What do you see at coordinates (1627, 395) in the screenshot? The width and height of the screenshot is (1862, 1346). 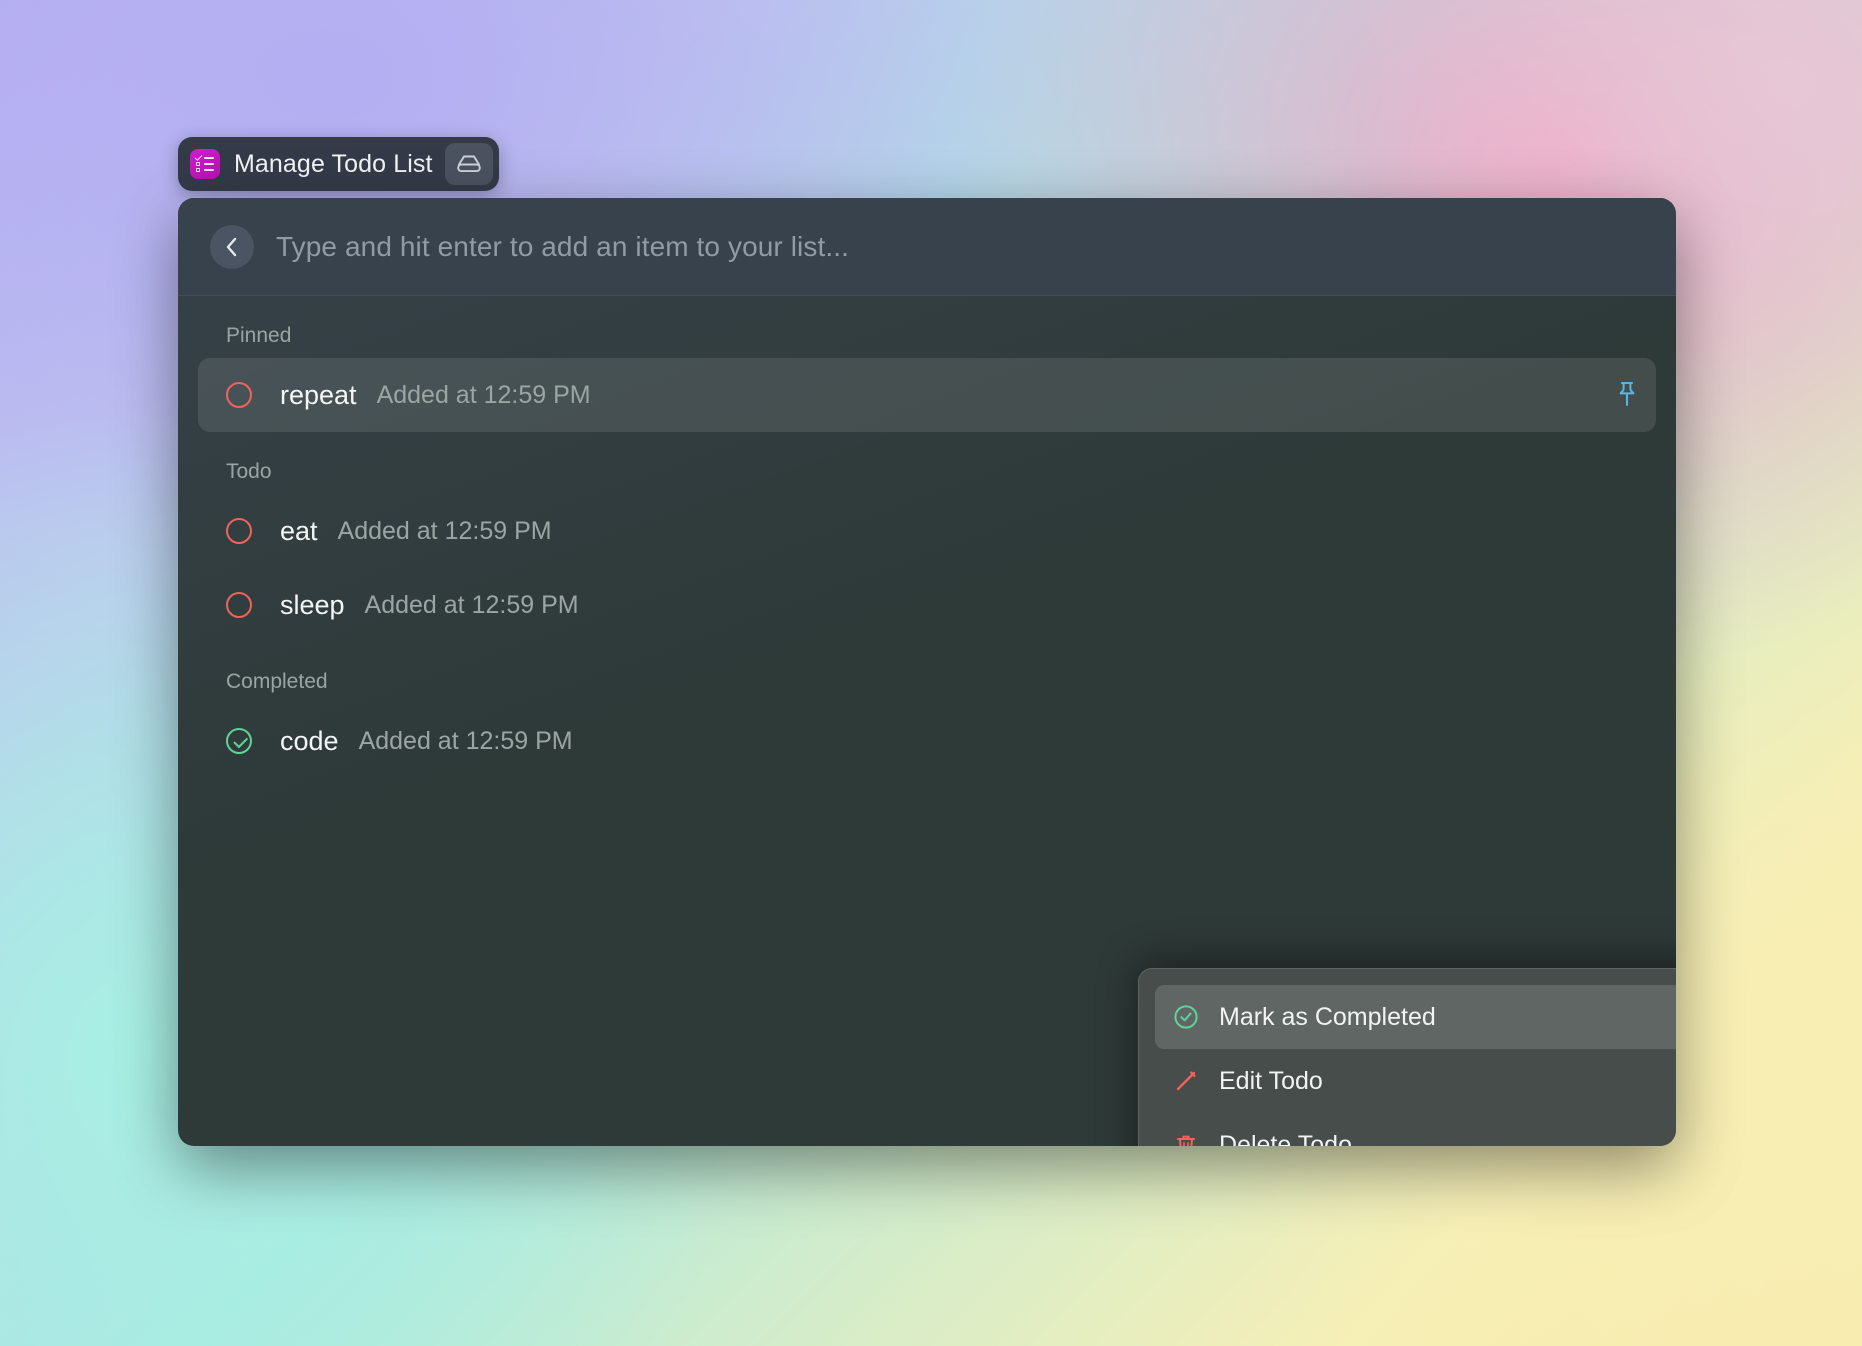 I see `pin-icon` at bounding box center [1627, 395].